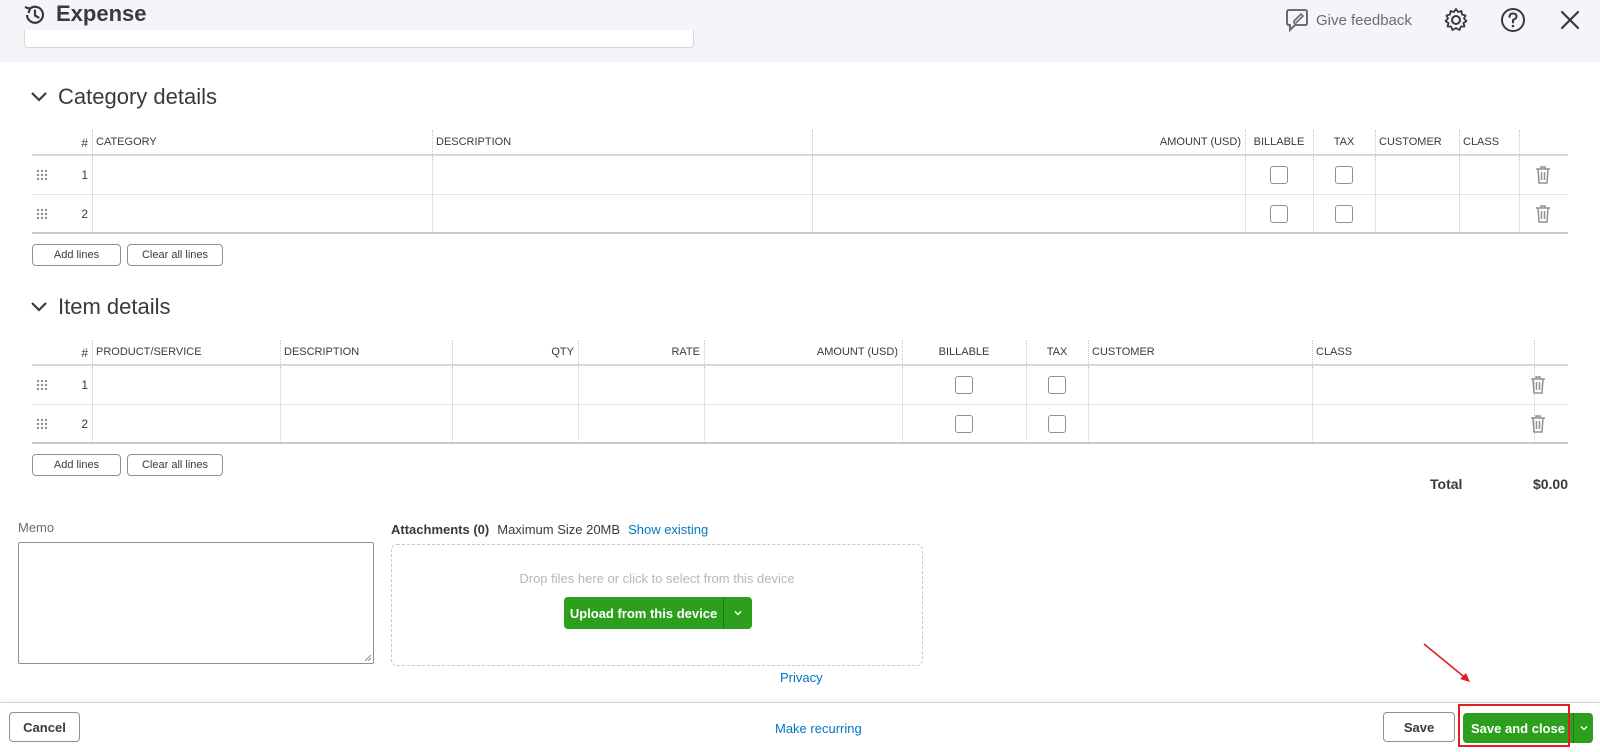 This screenshot has width=1600, height=752. Describe the element at coordinates (1456, 20) in the screenshot. I see `gear-icon` at that location.